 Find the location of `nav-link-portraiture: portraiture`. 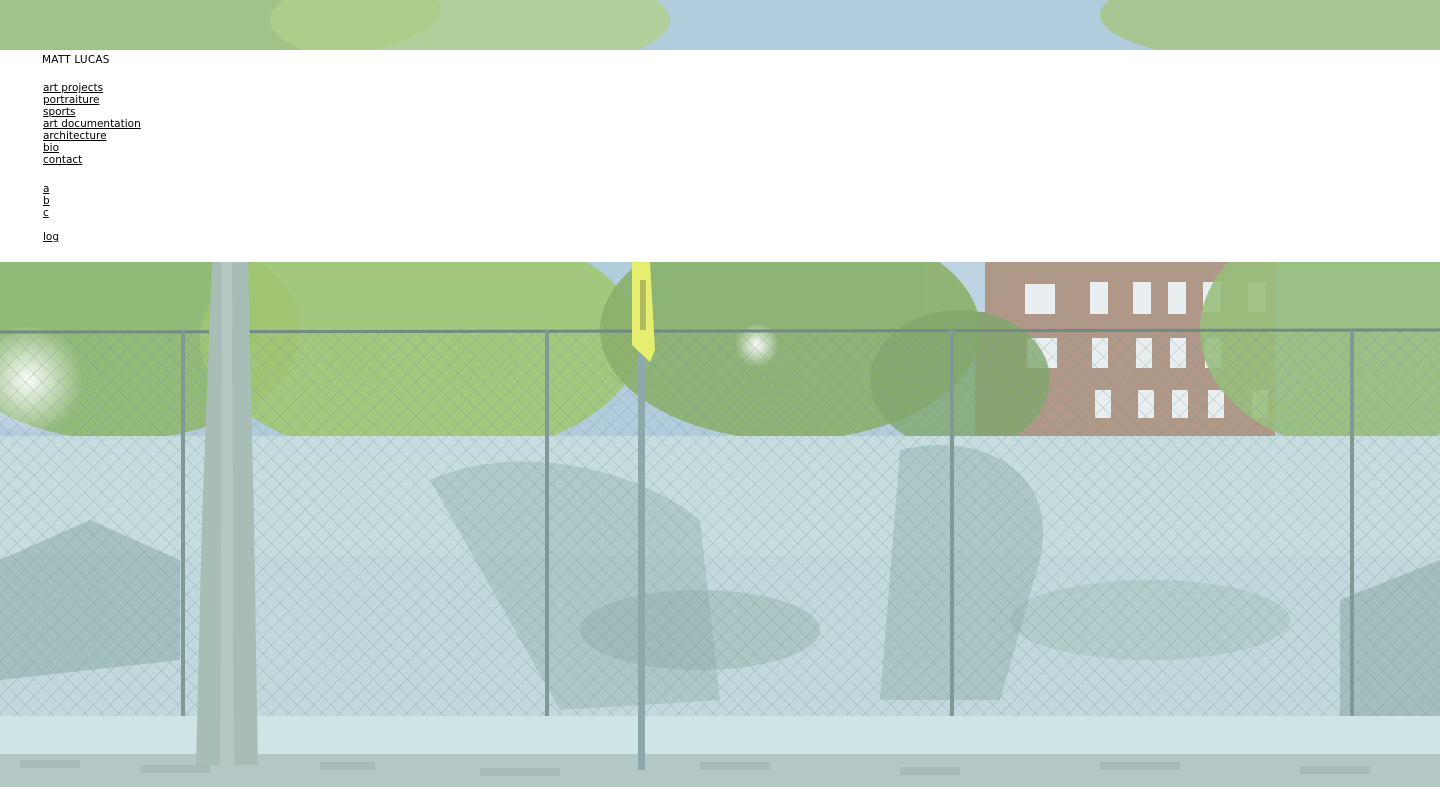

nav-link-portraiture: portraiture is located at coordinates (71, 100).